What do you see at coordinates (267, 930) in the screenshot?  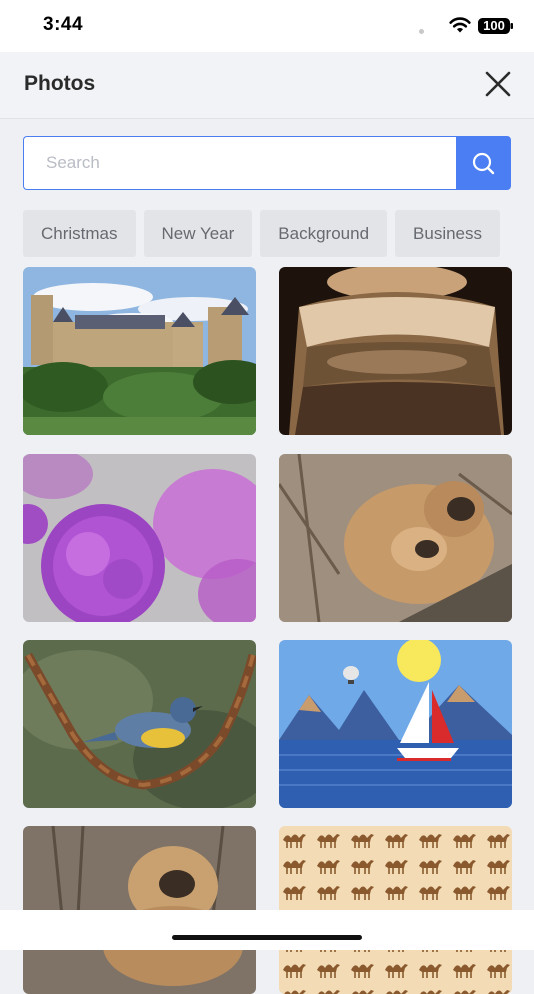 I see `bottom-bar` at bounding box center [267, 930].